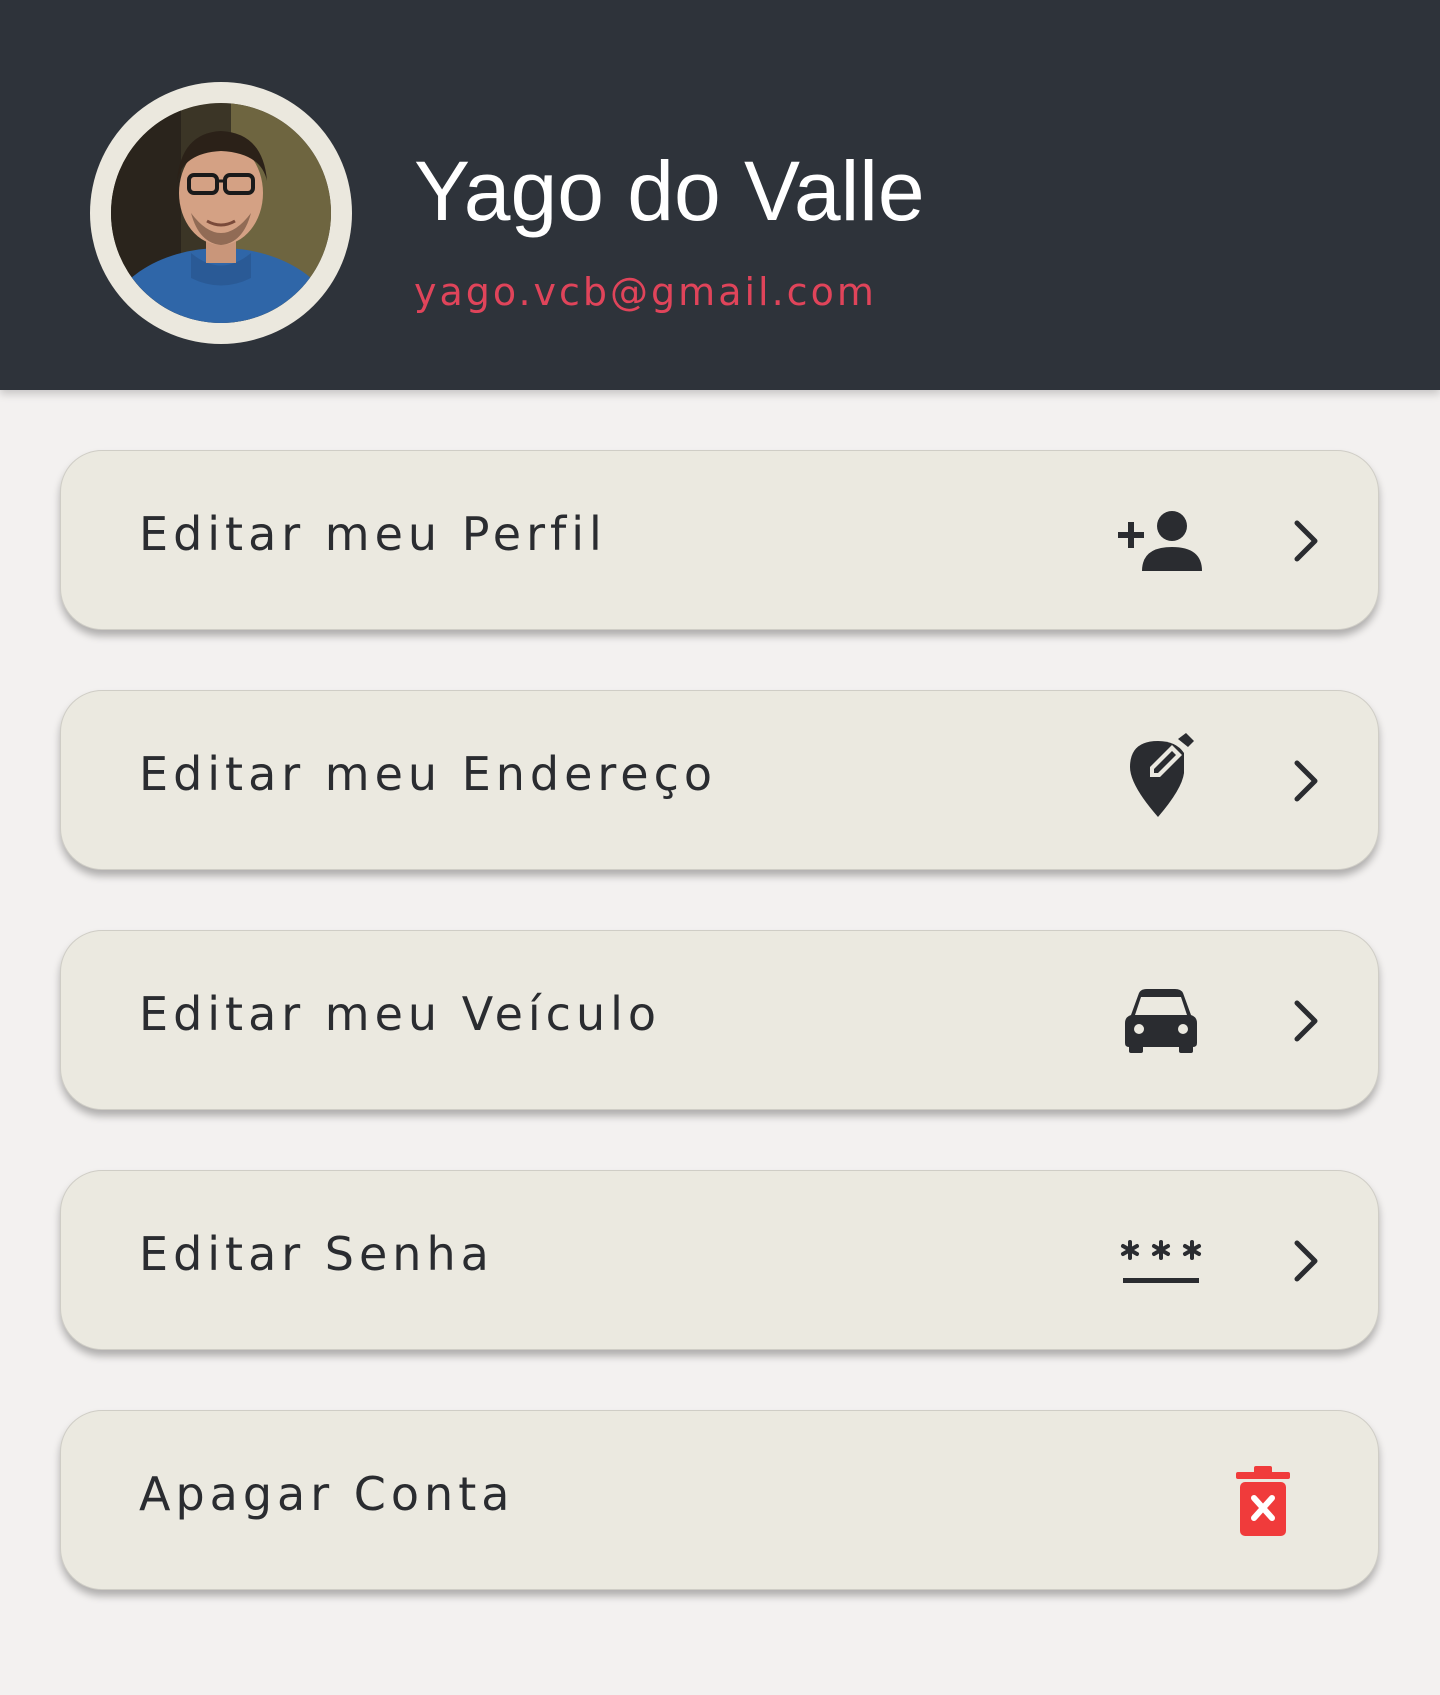  What do you see at coordinates (1161, 775) in the screenshot?
I see `edit-location-icon` at bounding box center [1161, 775].